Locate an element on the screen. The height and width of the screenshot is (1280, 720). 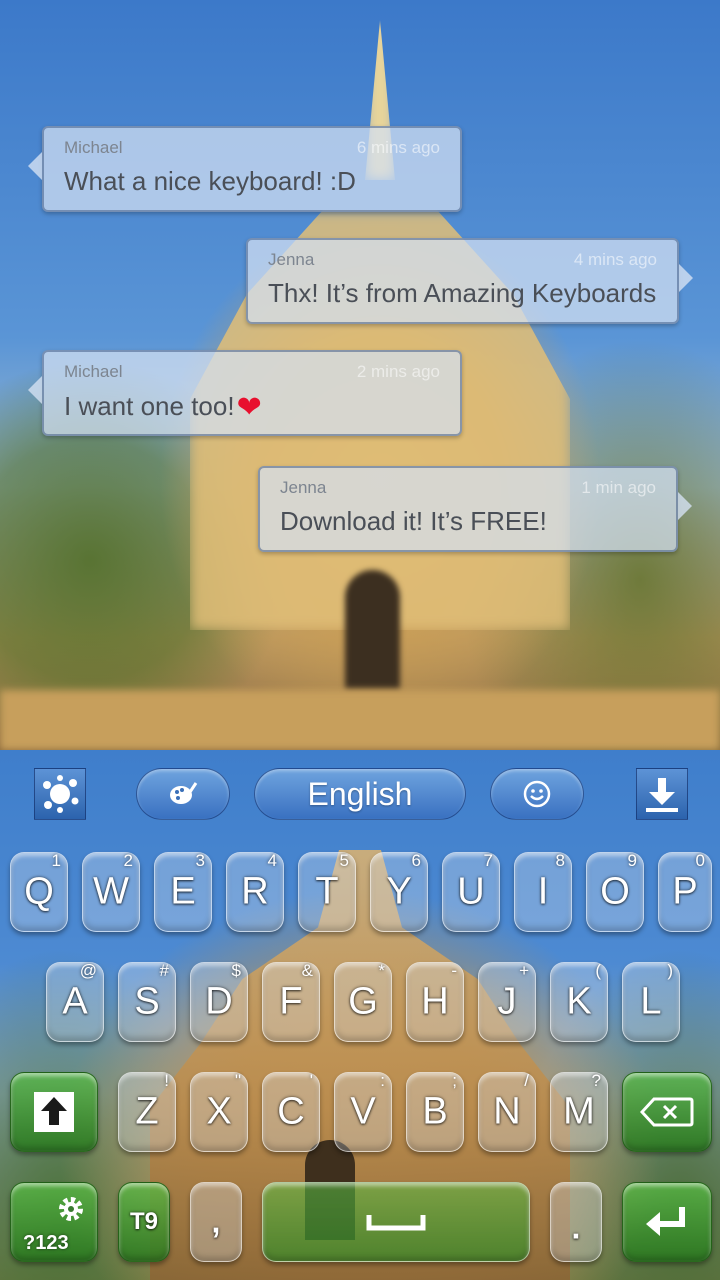
key-label: G is located at coordinates (363, 1001).